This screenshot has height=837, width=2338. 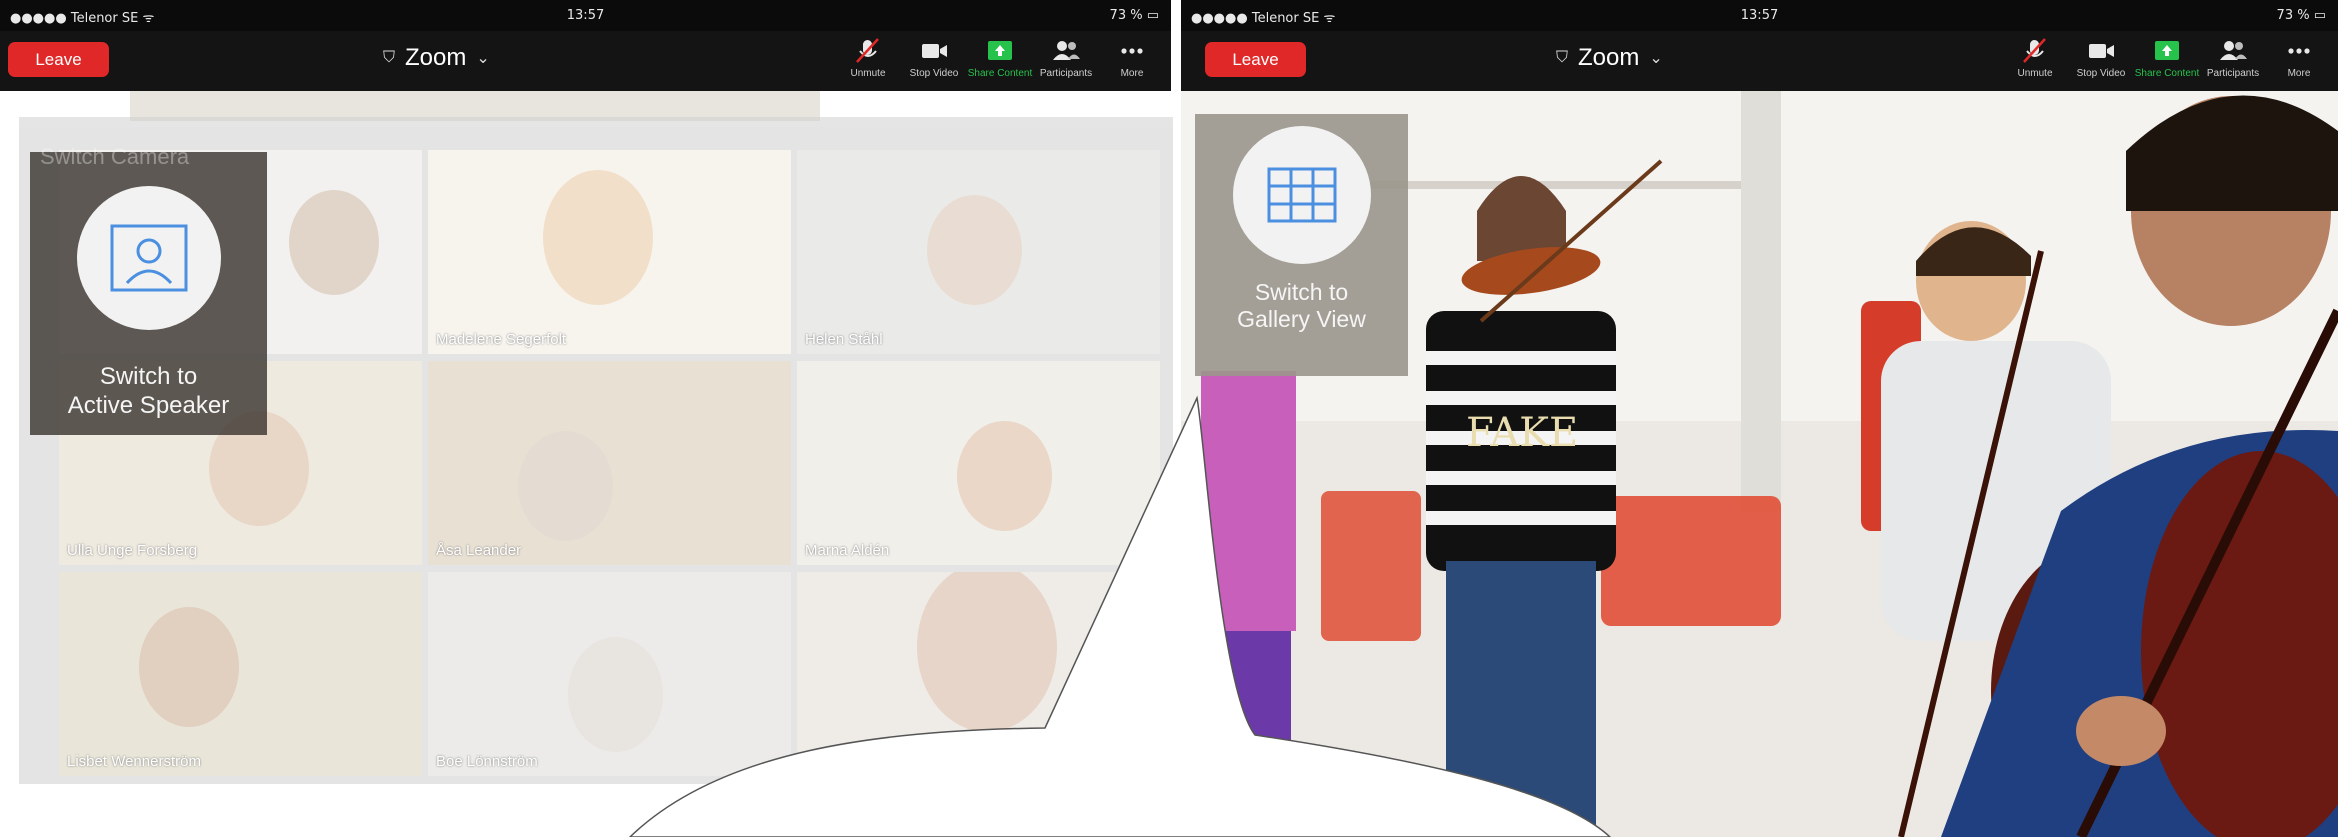 What do you see at coordinates (148, 405) in the screenshot?
I see `switch-caption-line: Active Speaker` at bounding box center [148, 405].